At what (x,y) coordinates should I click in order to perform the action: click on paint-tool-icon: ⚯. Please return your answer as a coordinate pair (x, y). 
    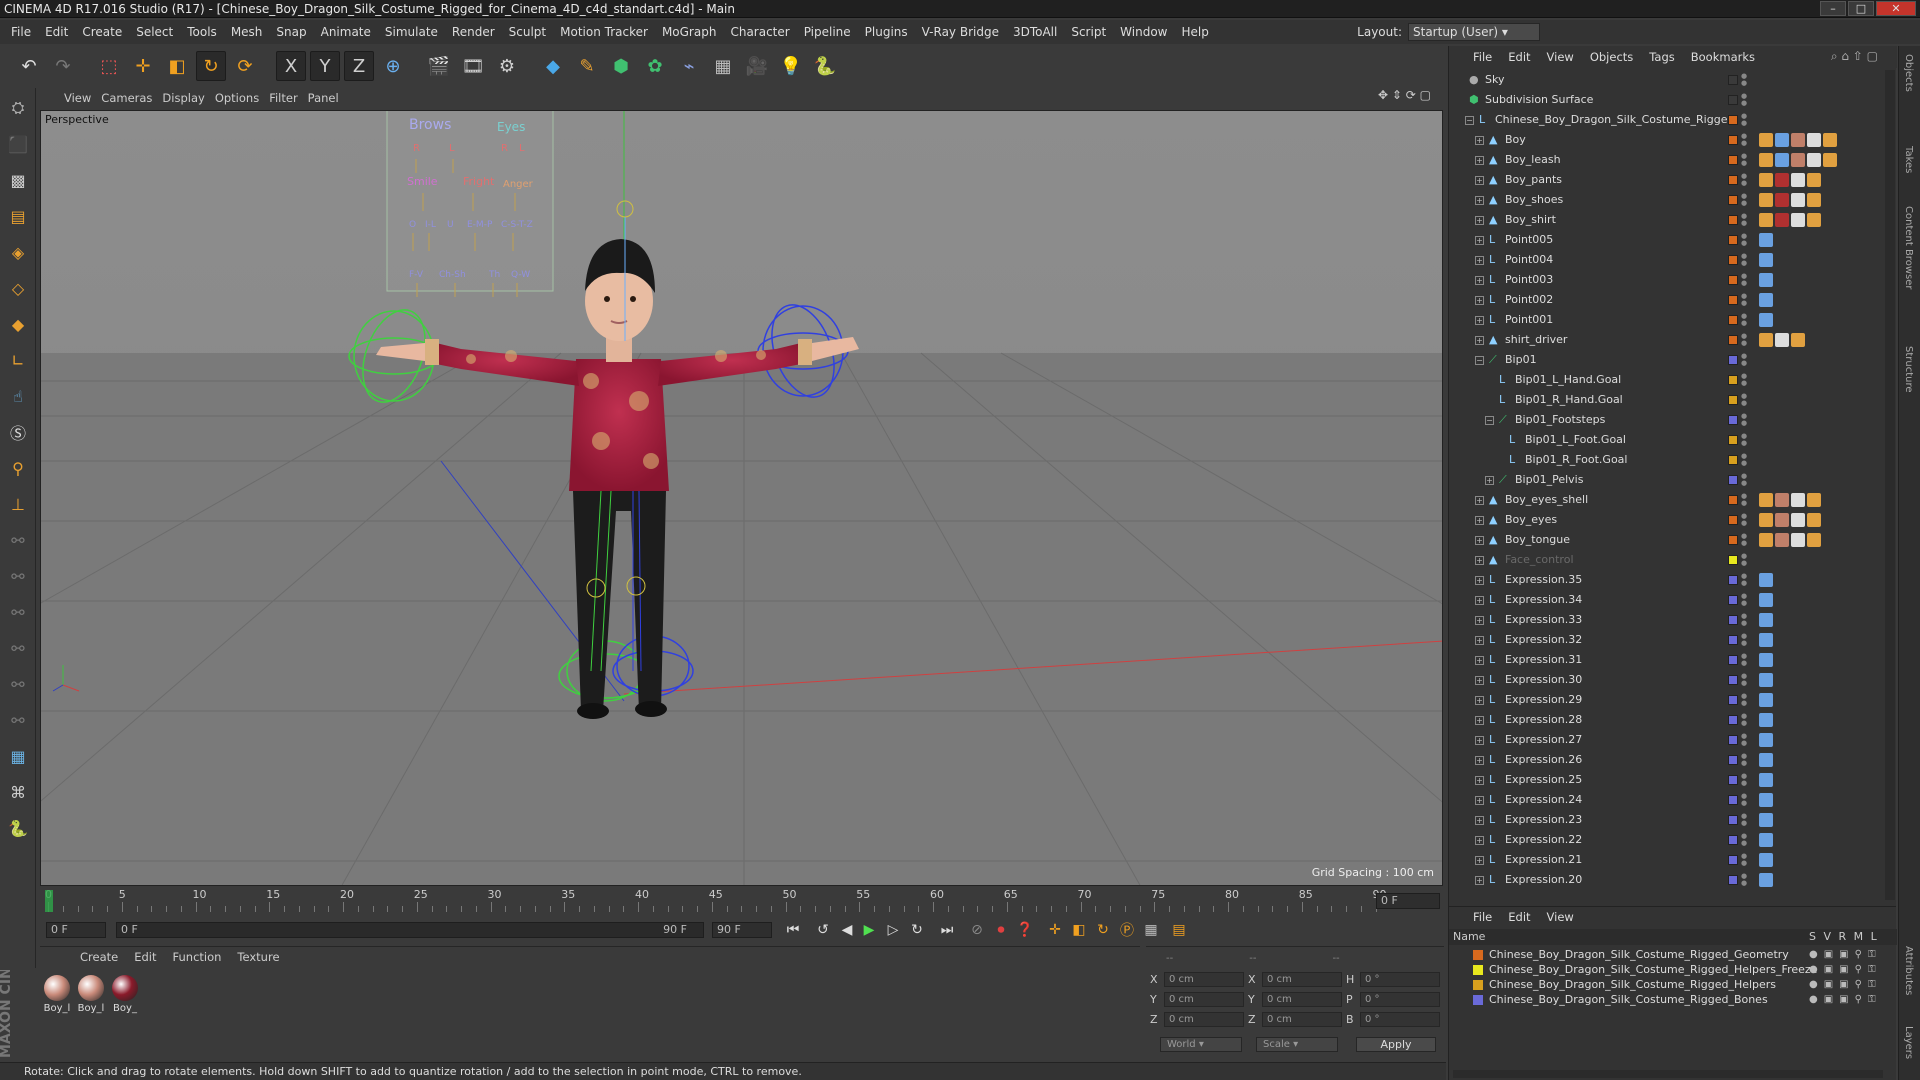
    Looking at the image, I should click on (18, 648).